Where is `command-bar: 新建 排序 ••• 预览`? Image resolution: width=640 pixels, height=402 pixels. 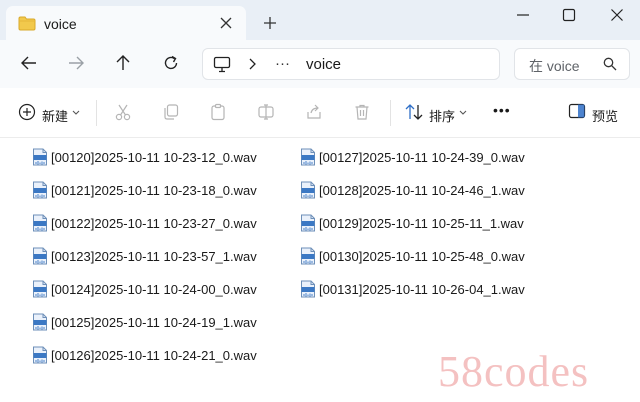
command-bar: 新建 排序 ••• 预览 is located at coordinates (320, 113).